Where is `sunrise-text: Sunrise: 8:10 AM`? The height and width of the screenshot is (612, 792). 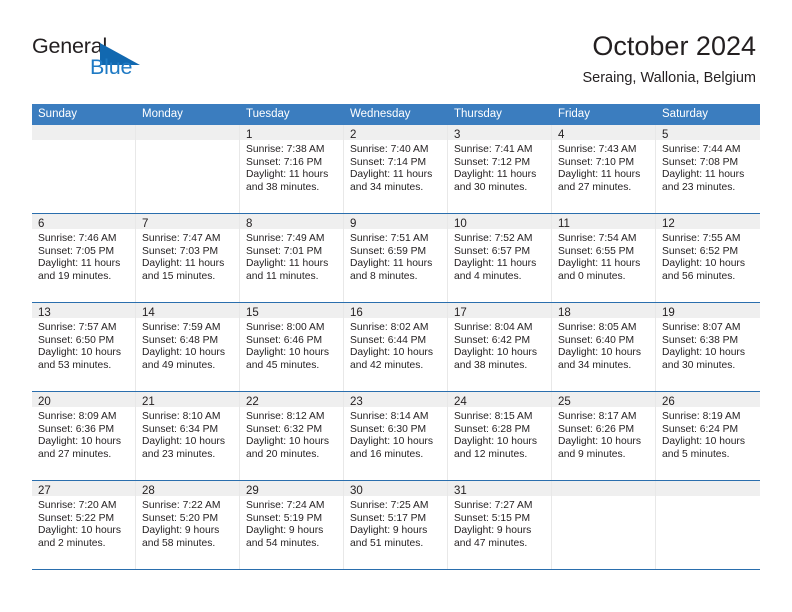
sunrise-text: Sunrise: 8:10 AM is located at coordinates (181, 416).